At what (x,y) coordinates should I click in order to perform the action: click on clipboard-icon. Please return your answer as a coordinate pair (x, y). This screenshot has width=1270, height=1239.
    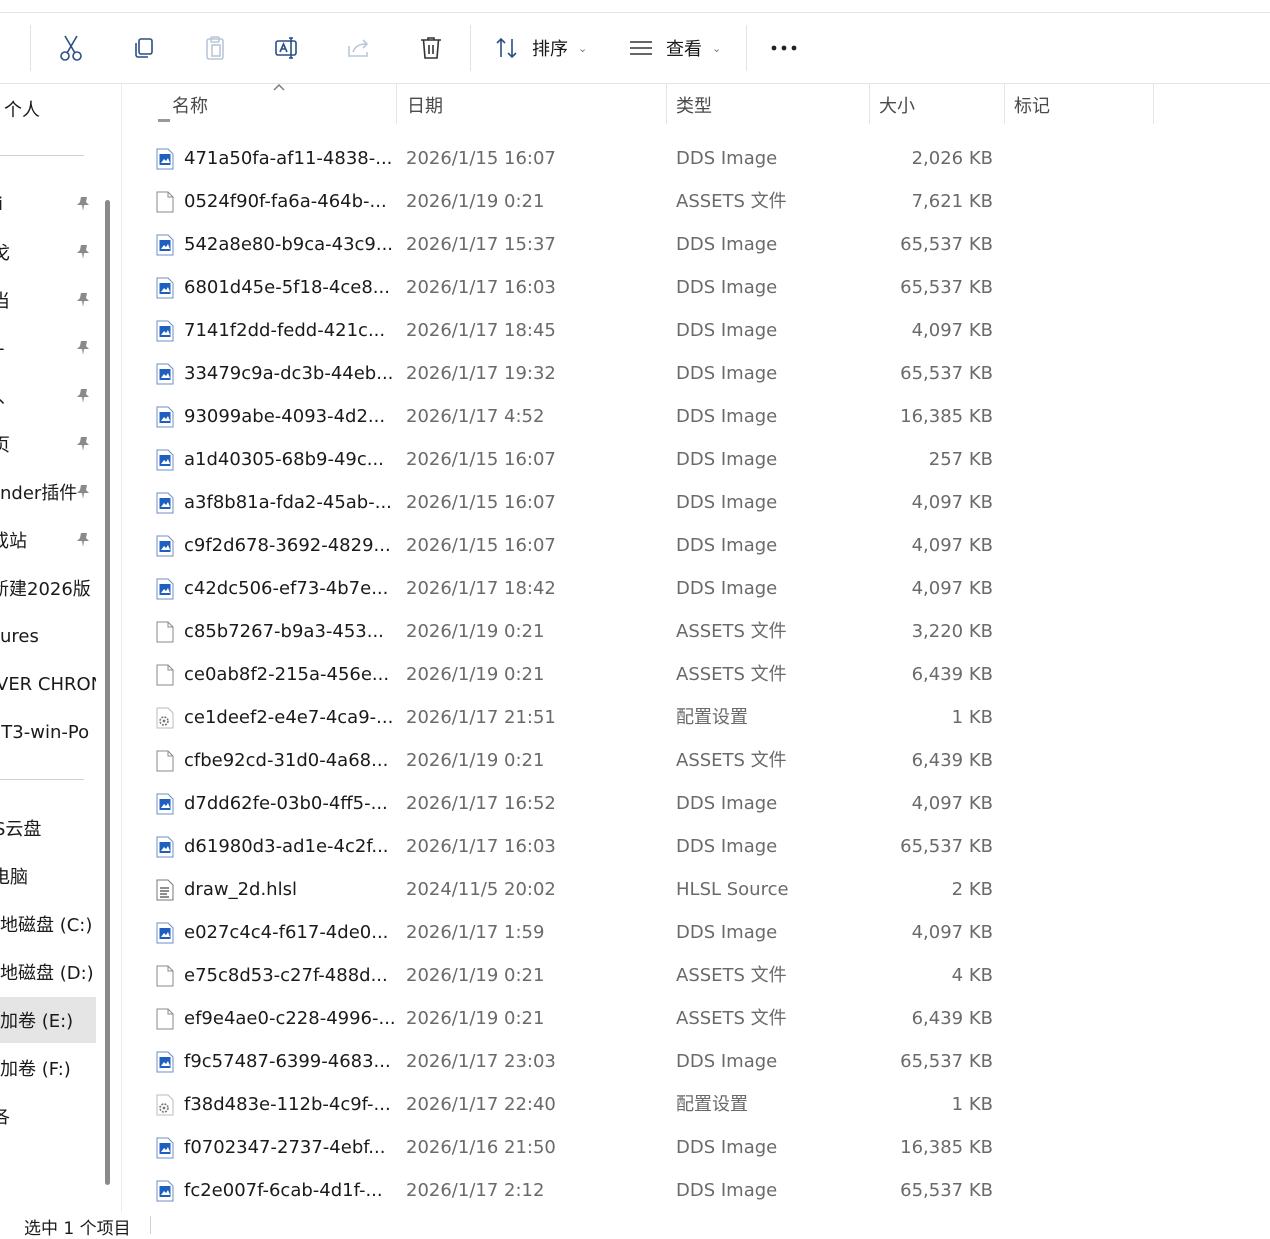
    Looking at the image, I should click on (215, 48).